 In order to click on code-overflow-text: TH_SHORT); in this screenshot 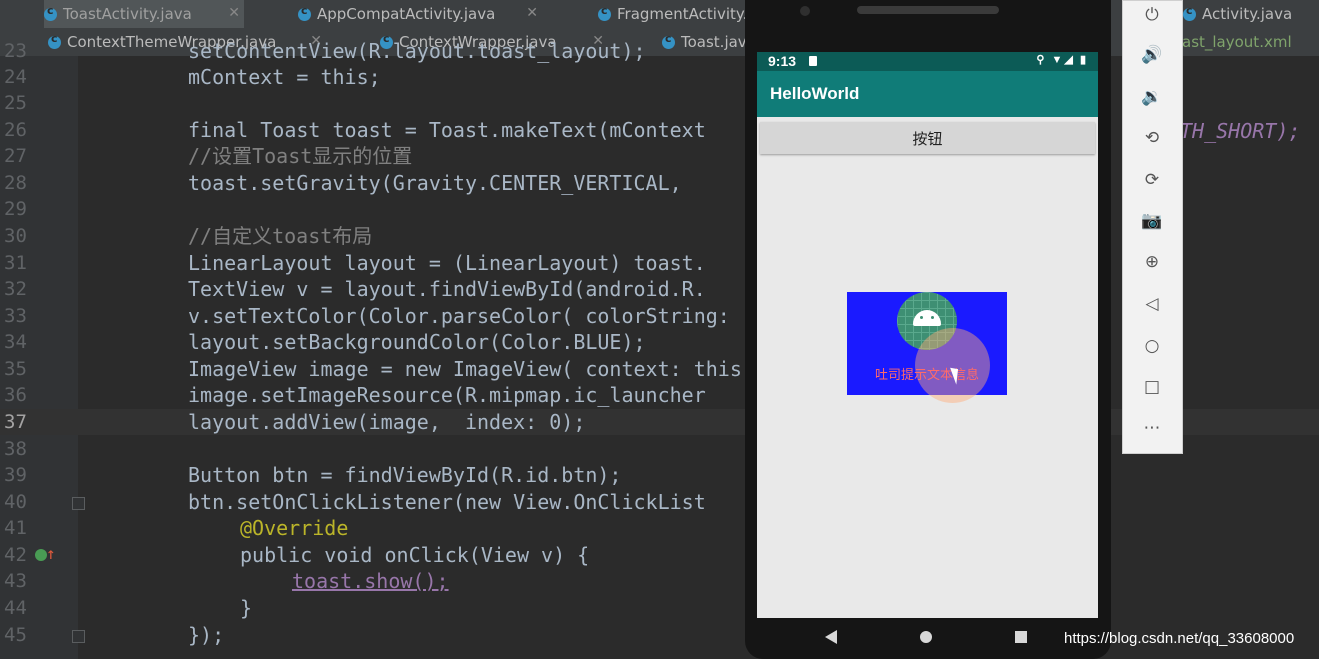, I will do `click(1240, 131)`.